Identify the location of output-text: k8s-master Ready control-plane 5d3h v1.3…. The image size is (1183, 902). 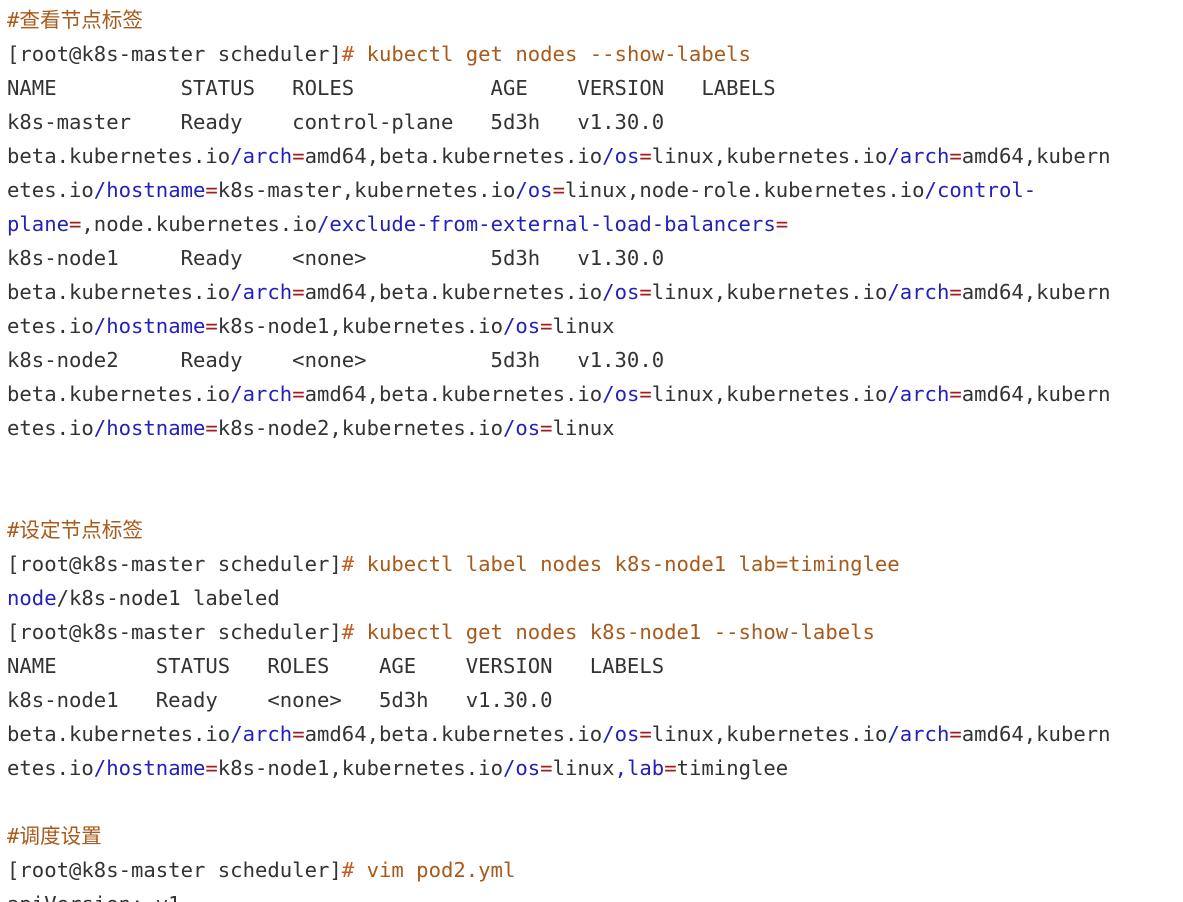
(336, 122).